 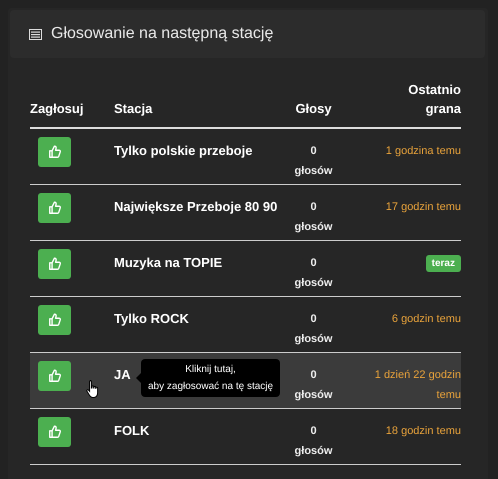 I want to click on column-header: Głosy, so click(x=313, y=109).